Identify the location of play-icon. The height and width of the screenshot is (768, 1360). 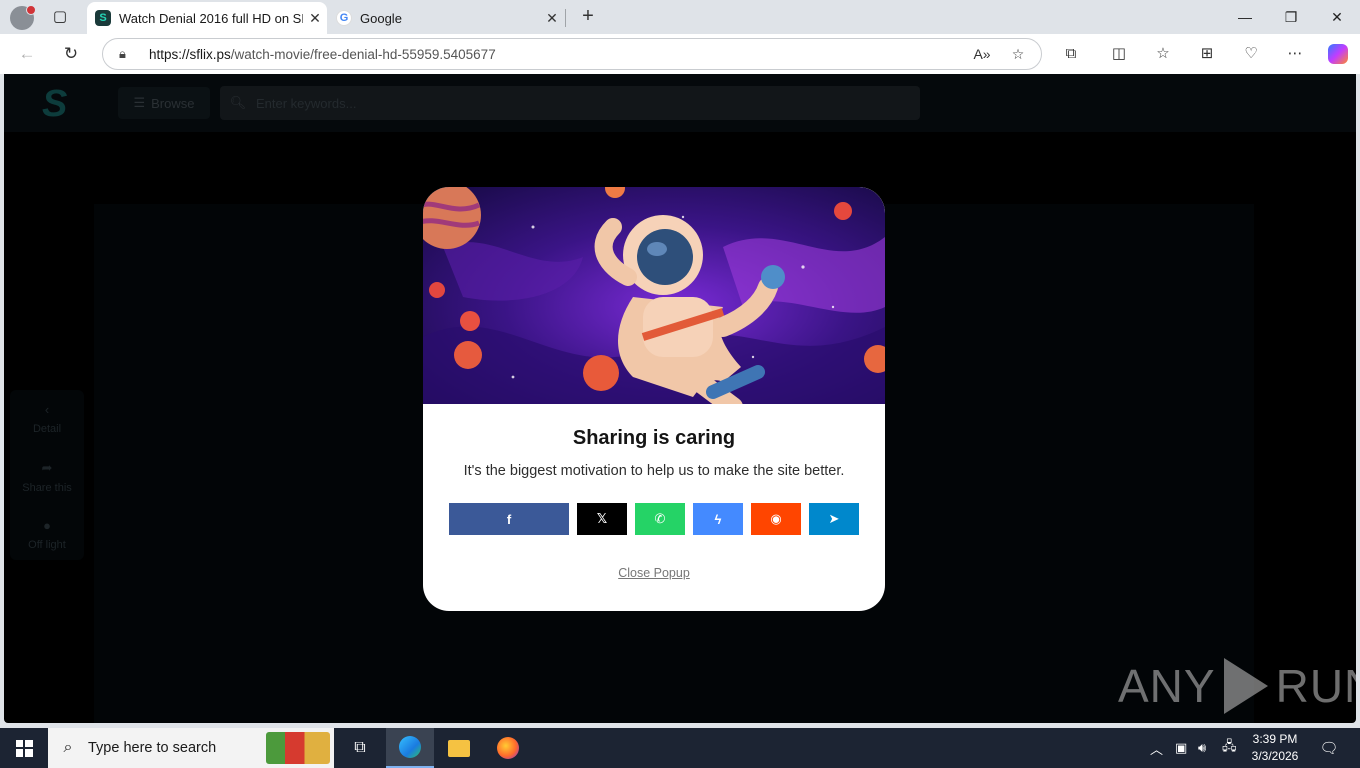
(1245, 686).